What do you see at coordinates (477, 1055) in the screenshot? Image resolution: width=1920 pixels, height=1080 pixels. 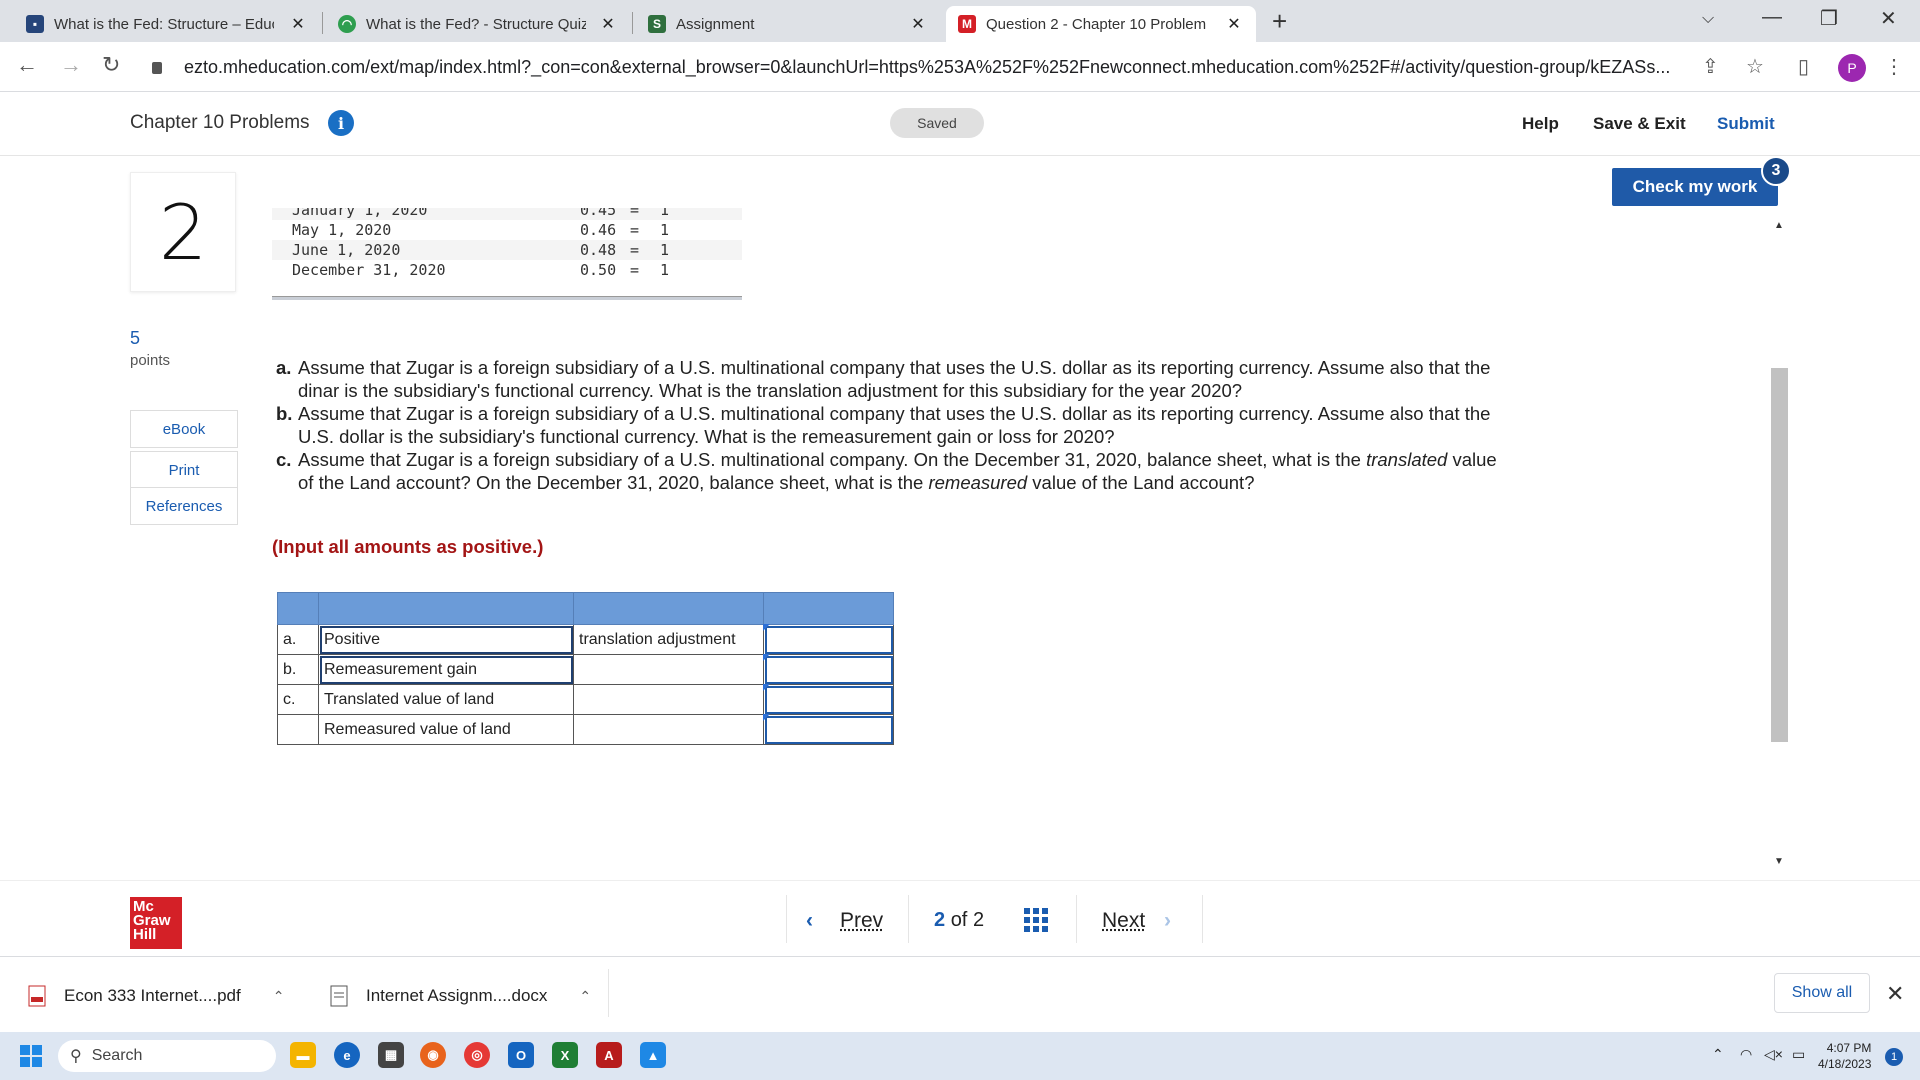 I see `chrome-icon: ◎` at bounding box center [477, 1055].